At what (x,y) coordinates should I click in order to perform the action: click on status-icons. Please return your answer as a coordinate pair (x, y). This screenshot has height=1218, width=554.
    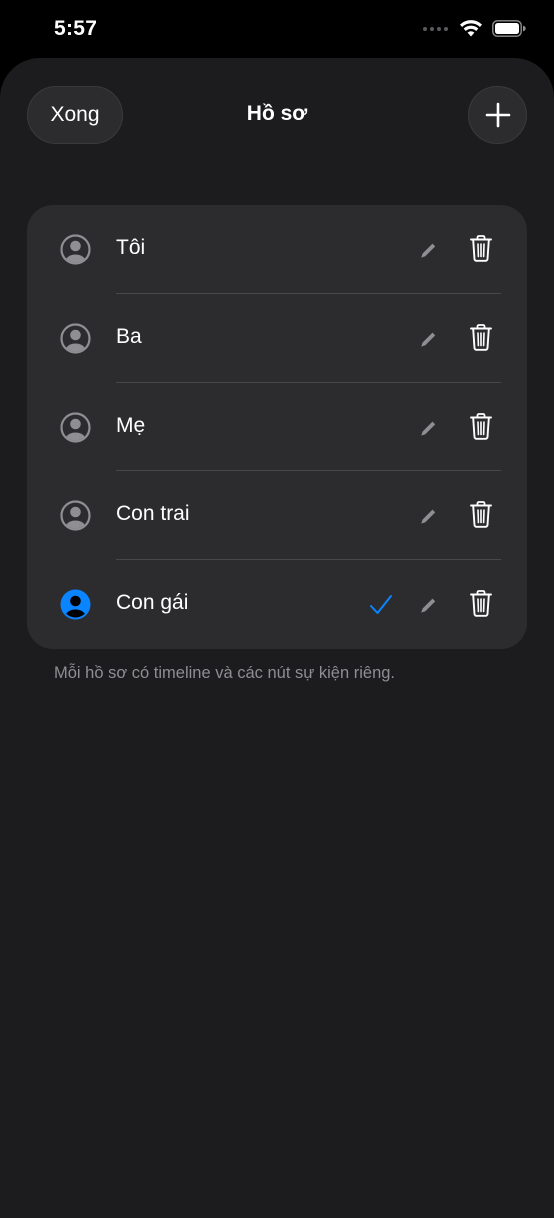
    Looking at the image, I should click on (474, 28).